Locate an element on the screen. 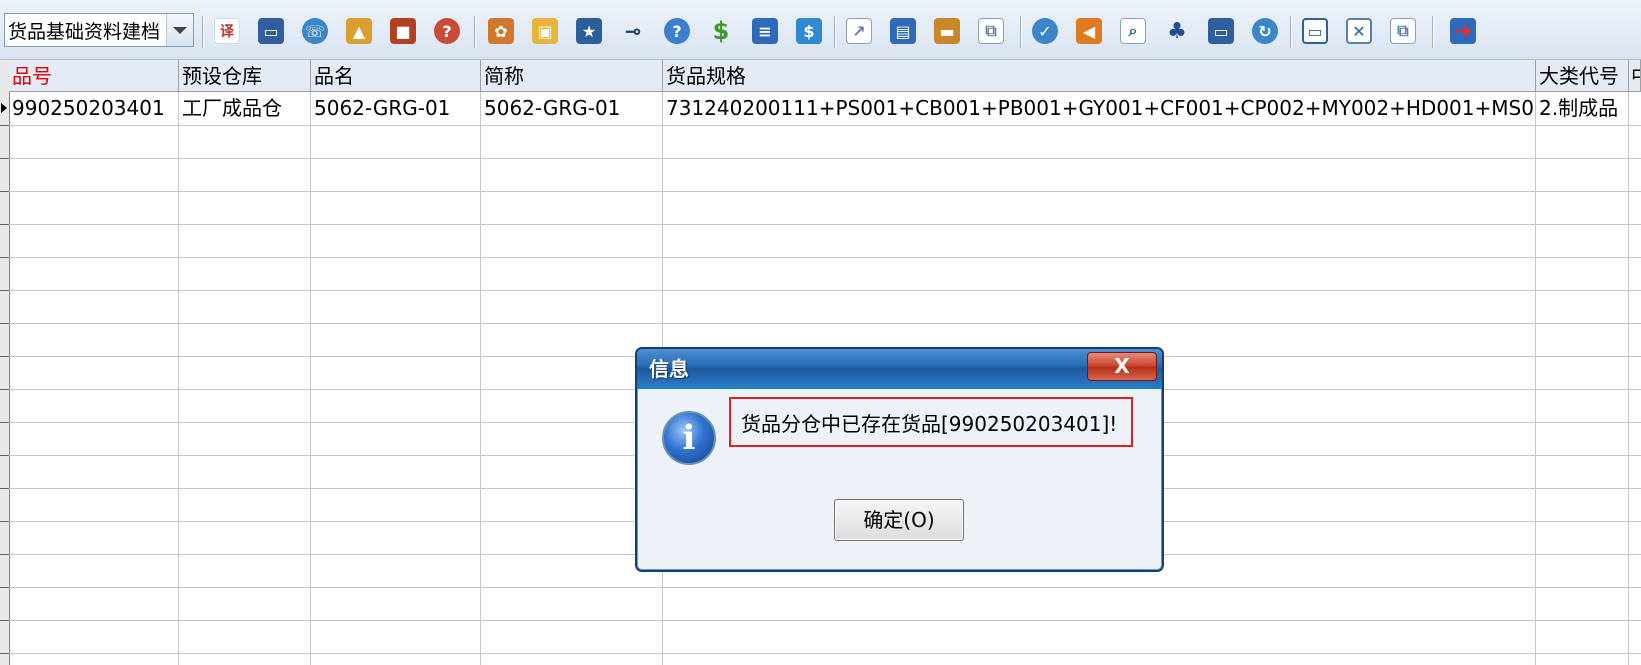  module-select: 货品基础资料建档 is located at coordinates (99, 30).